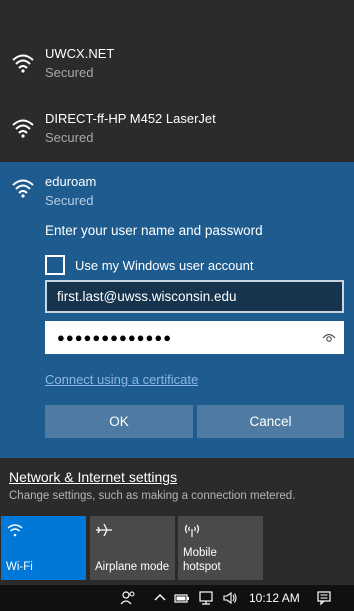 The width and height of the screenshot is (354, 611). What do you see at coordinates (324, 598) in the screenshot?
I see `action-center-icon` at bounding box center [324, 598].